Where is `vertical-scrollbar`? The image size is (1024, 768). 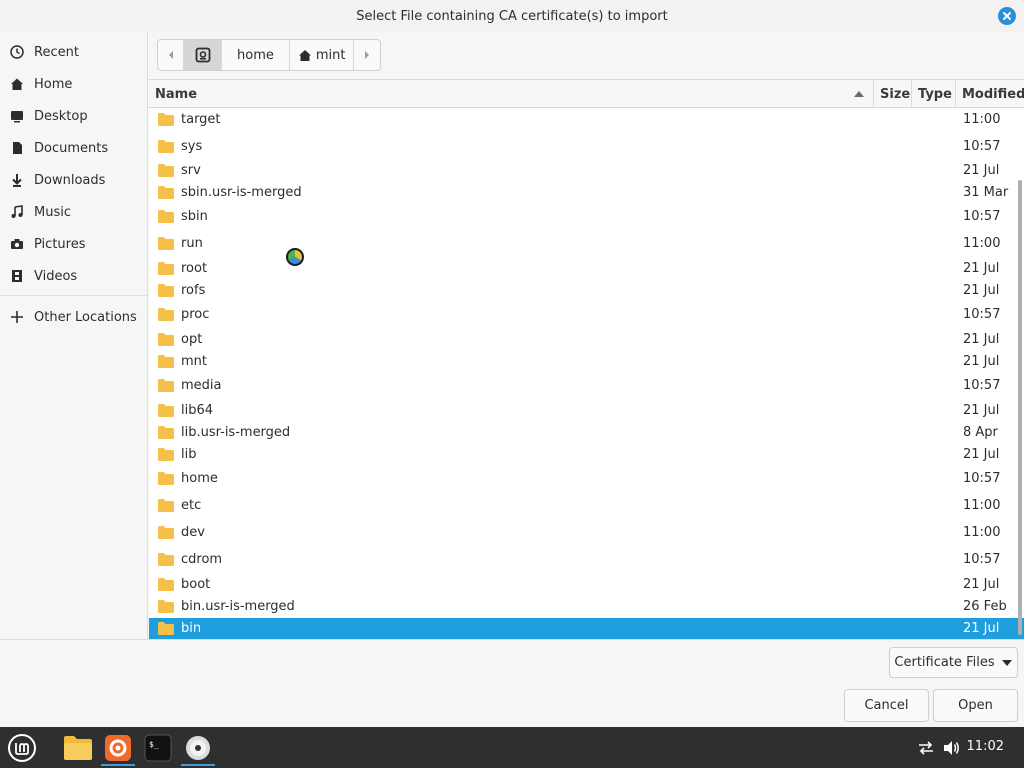 vertical-scrollbar is located at coordinates (1020, 407).